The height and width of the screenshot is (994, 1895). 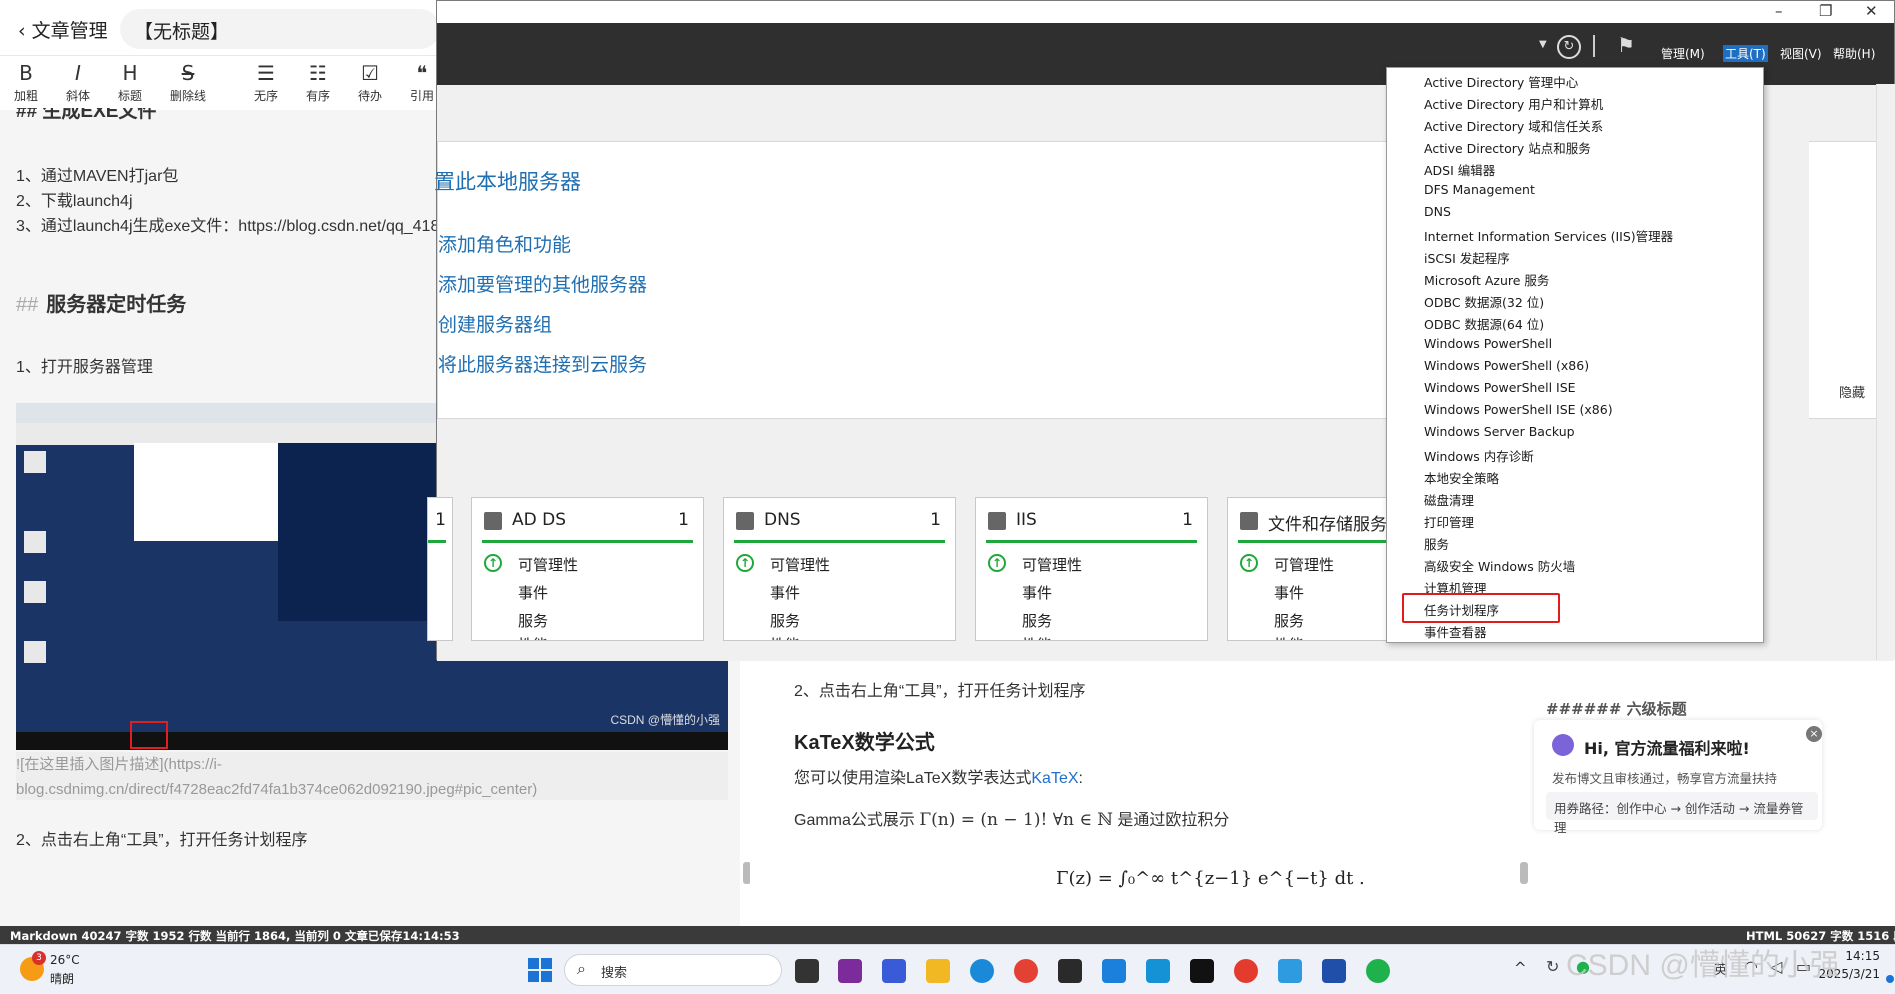 I want to click on separator, so click(x=1594, y=46).